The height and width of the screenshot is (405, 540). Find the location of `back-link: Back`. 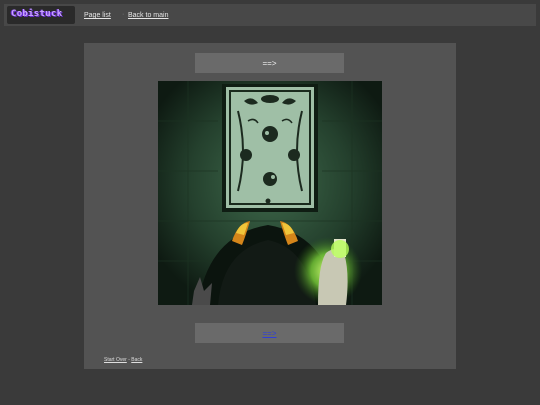

back-link: Back is located at coordinates (136, 360).